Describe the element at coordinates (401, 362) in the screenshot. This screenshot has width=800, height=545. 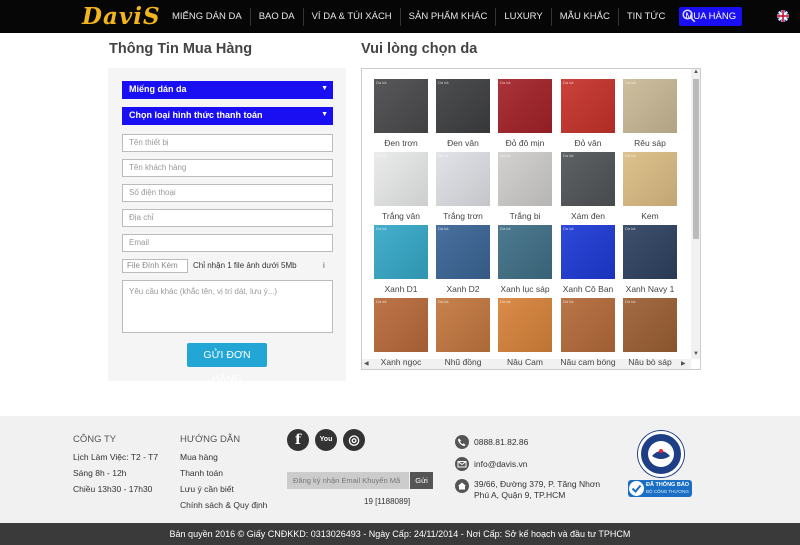
I see `swatch-label: Xanh ngọc` at that location.